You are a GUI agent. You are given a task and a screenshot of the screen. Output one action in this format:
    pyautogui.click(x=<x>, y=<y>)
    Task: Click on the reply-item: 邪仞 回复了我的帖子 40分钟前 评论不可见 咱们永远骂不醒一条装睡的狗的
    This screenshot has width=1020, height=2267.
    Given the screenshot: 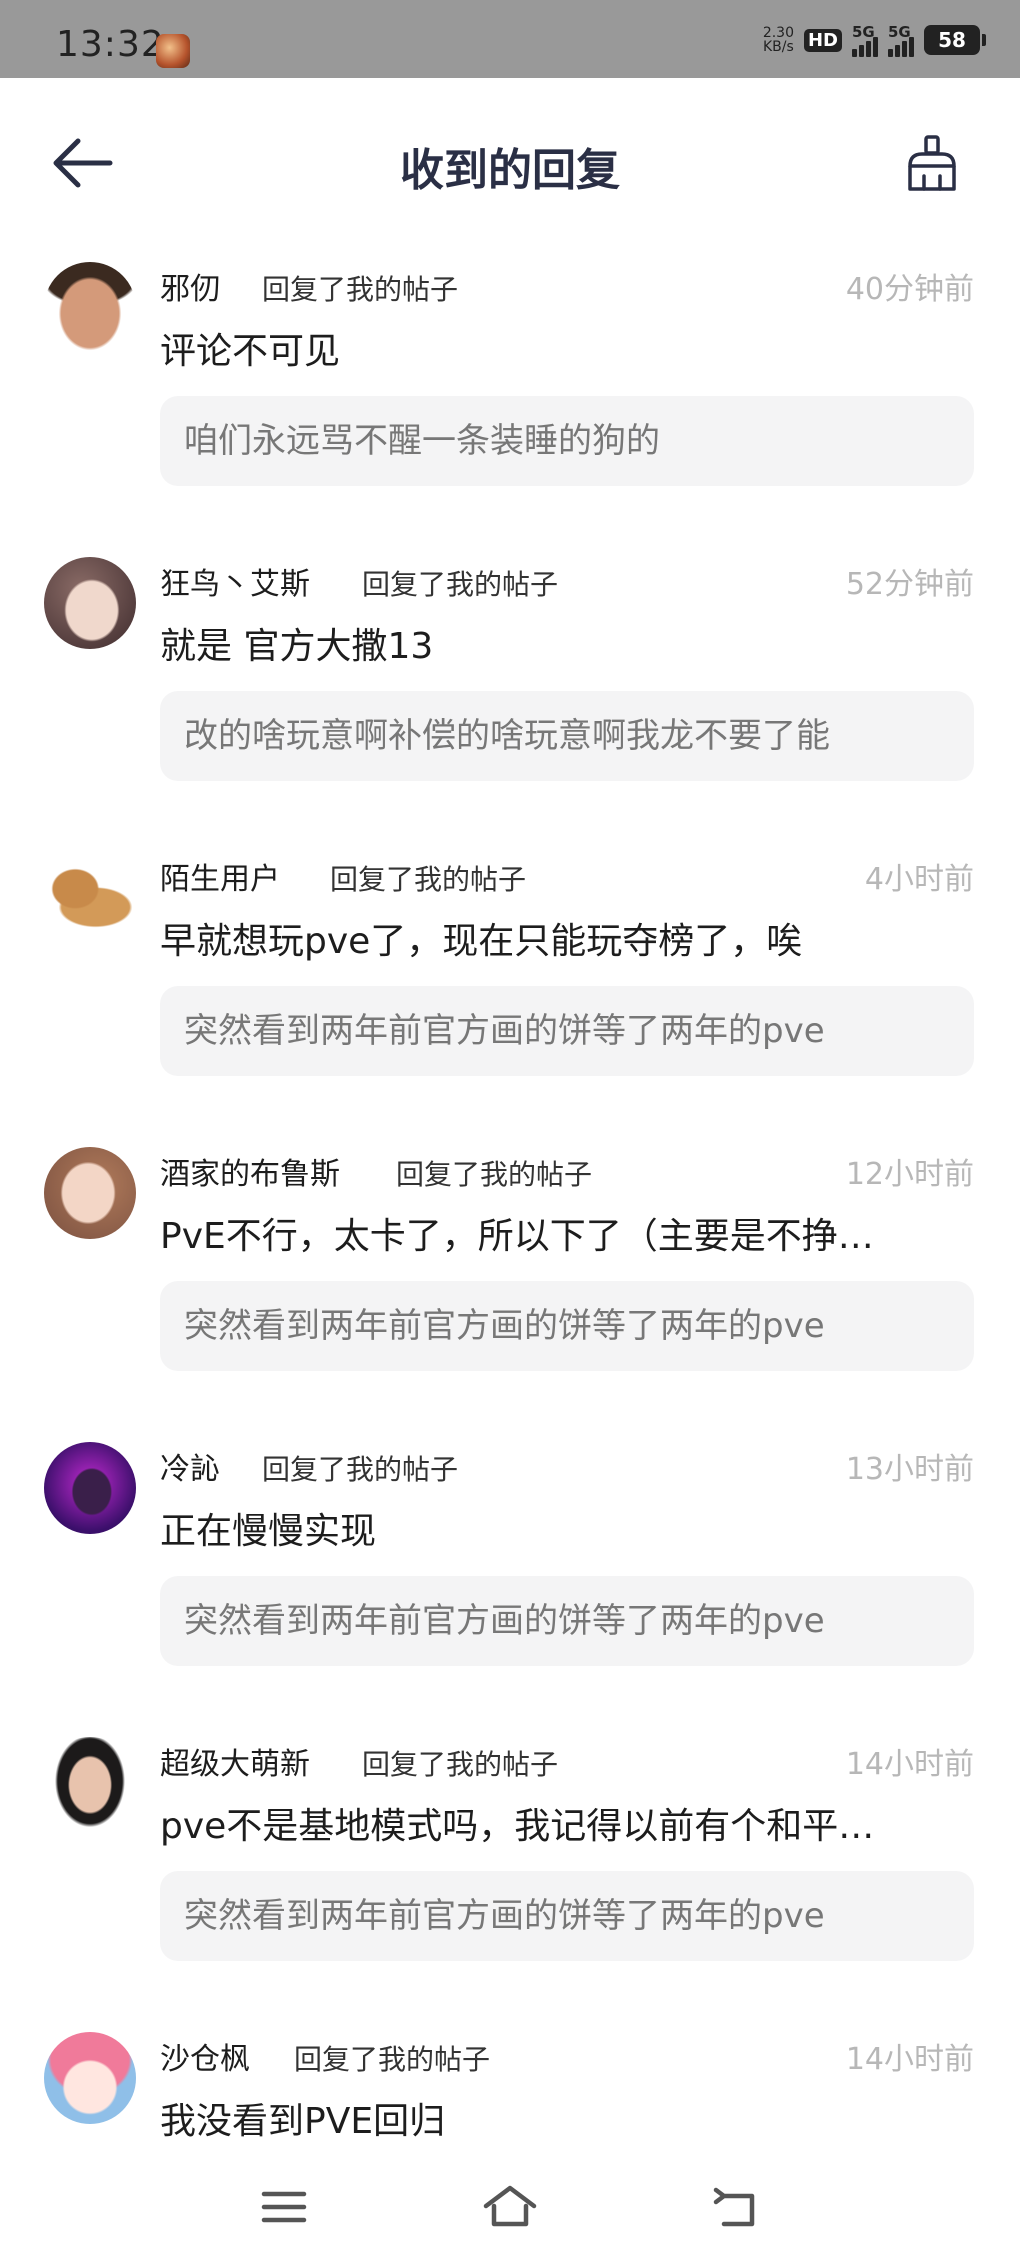 What is the action you would take?
    pyautogui.click(x=510, y=397)
    